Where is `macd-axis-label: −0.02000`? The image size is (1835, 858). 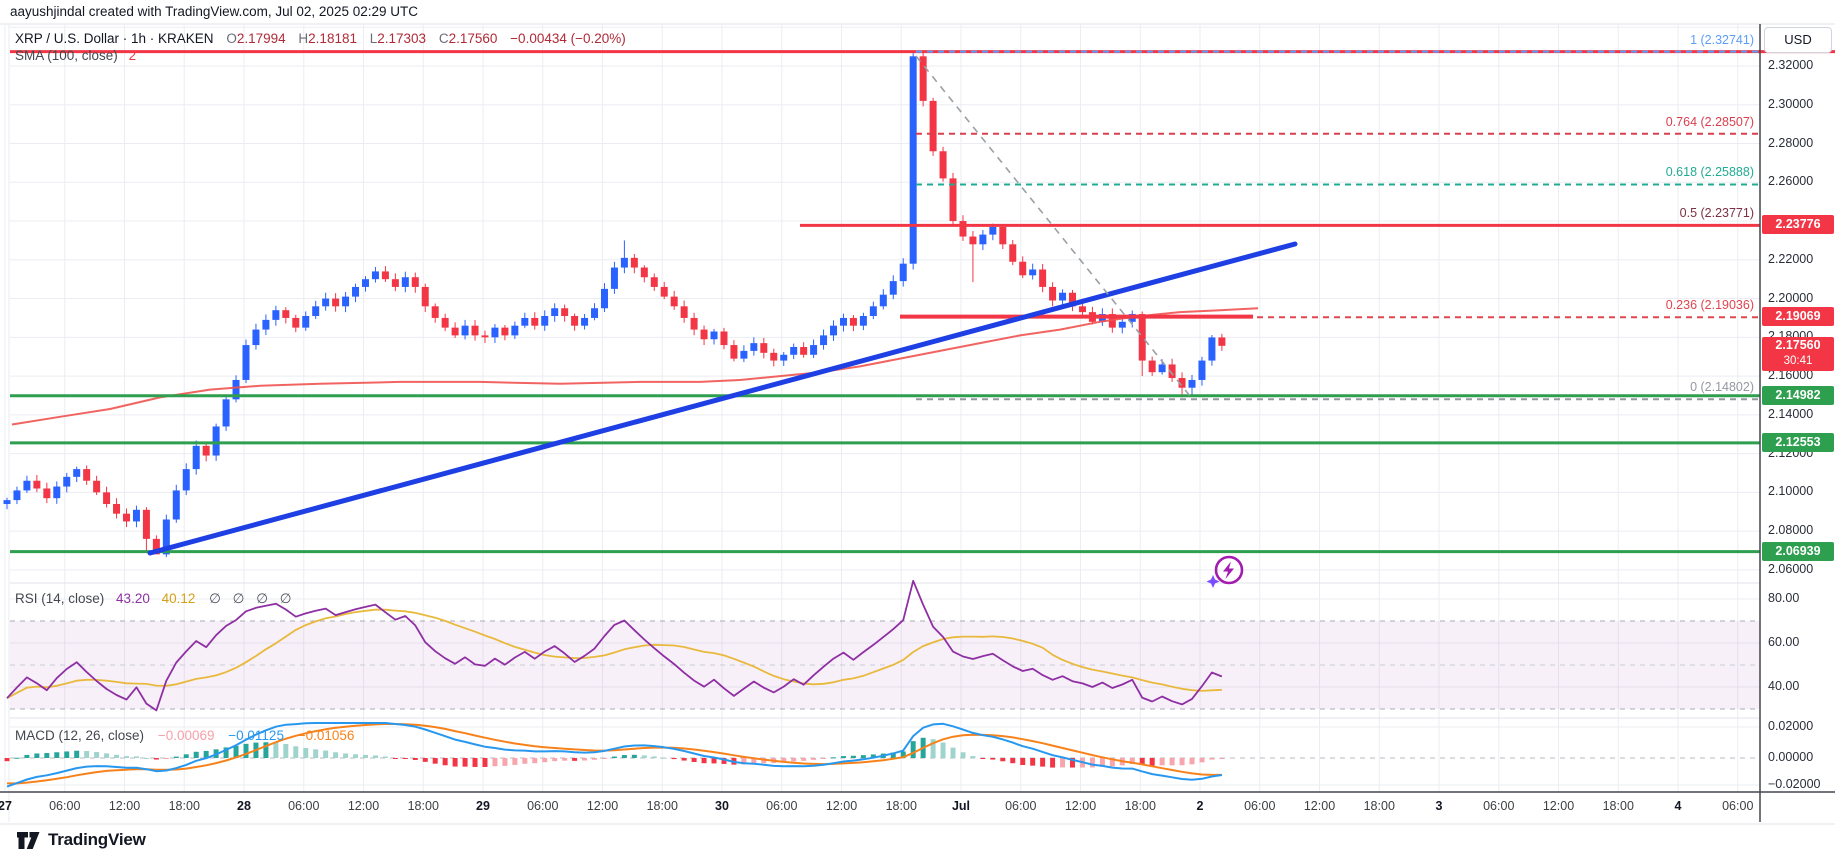 macd-axis-label: −0.02000 is located at coordinates (1794, 784).